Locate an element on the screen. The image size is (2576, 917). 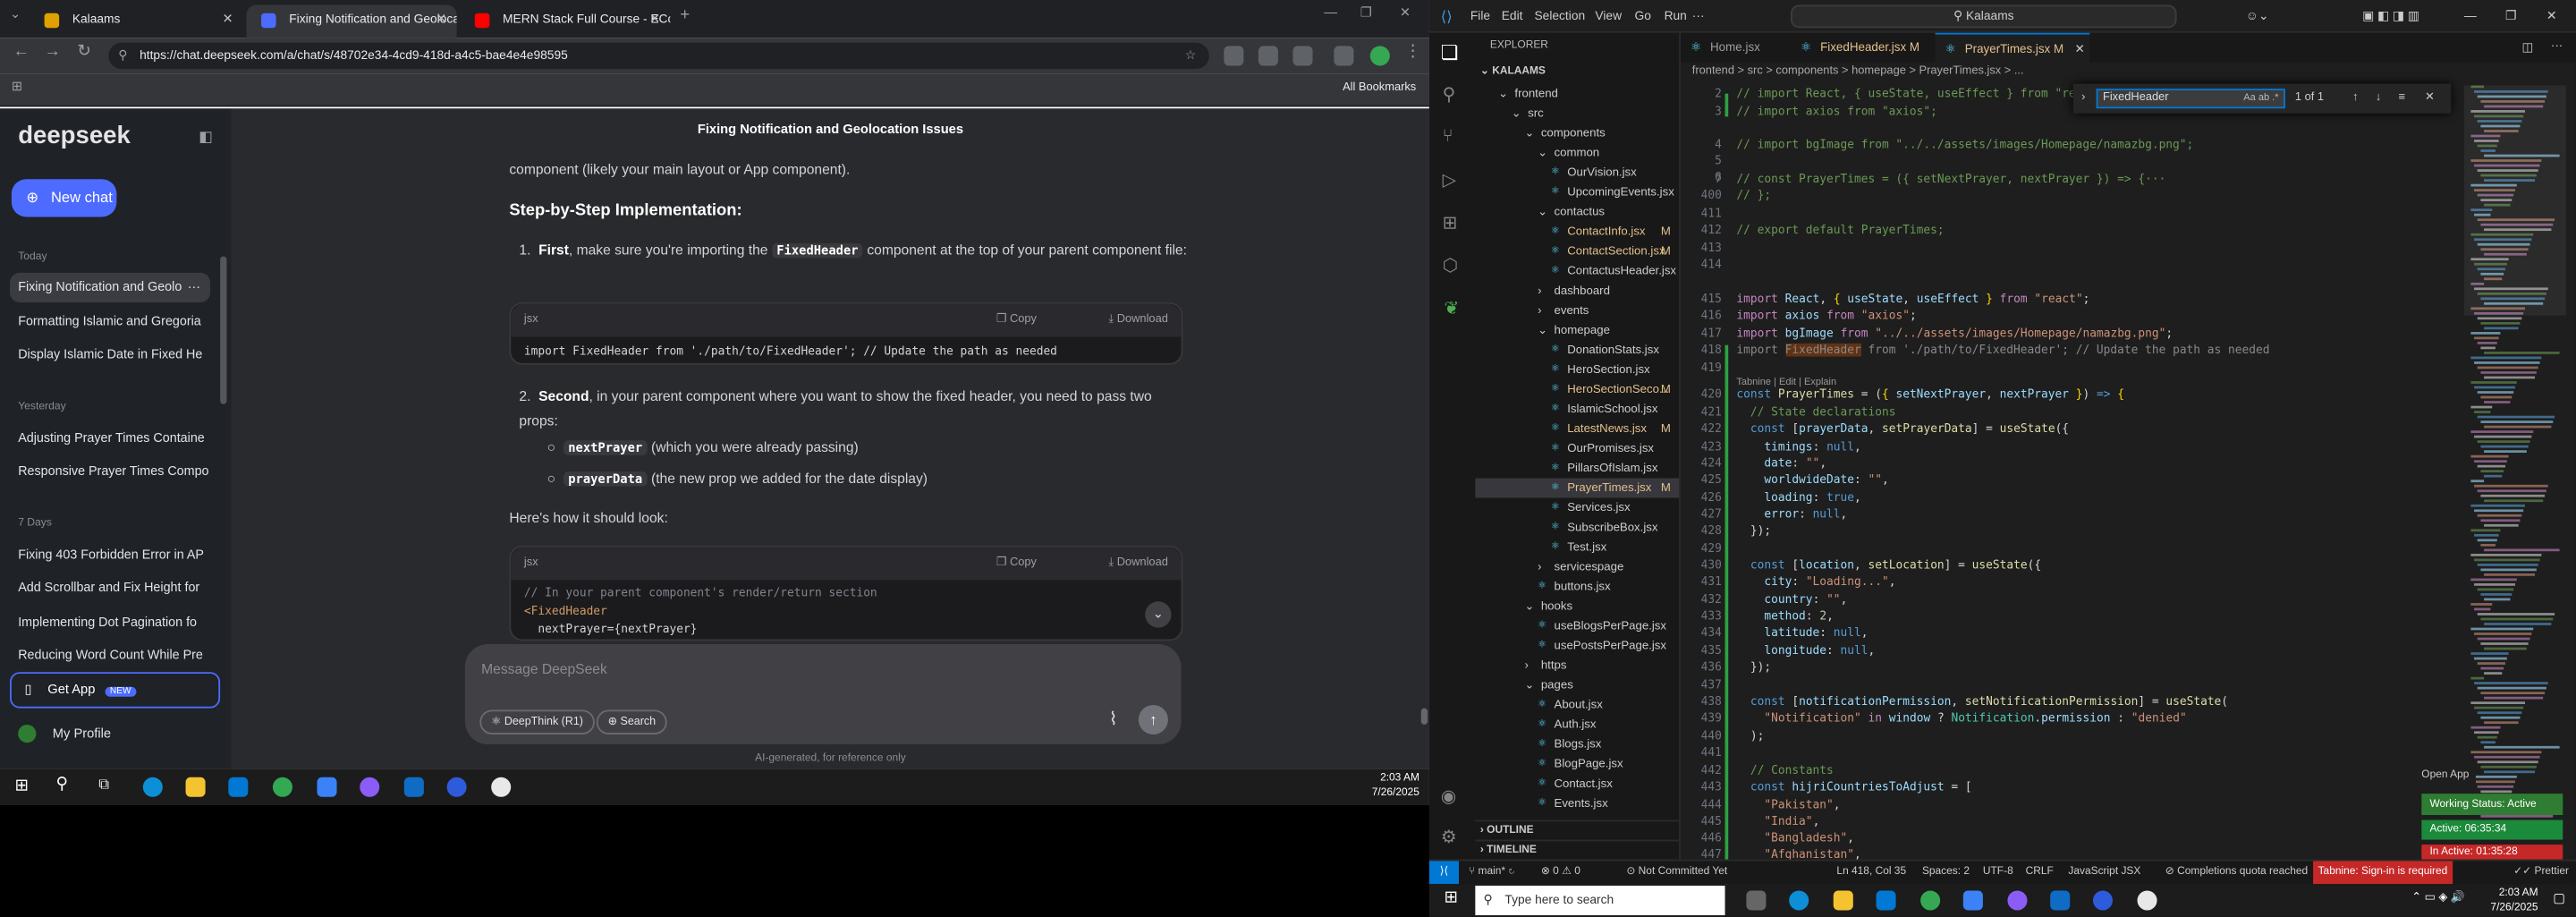
avatar is located at coordinates (27, 733).